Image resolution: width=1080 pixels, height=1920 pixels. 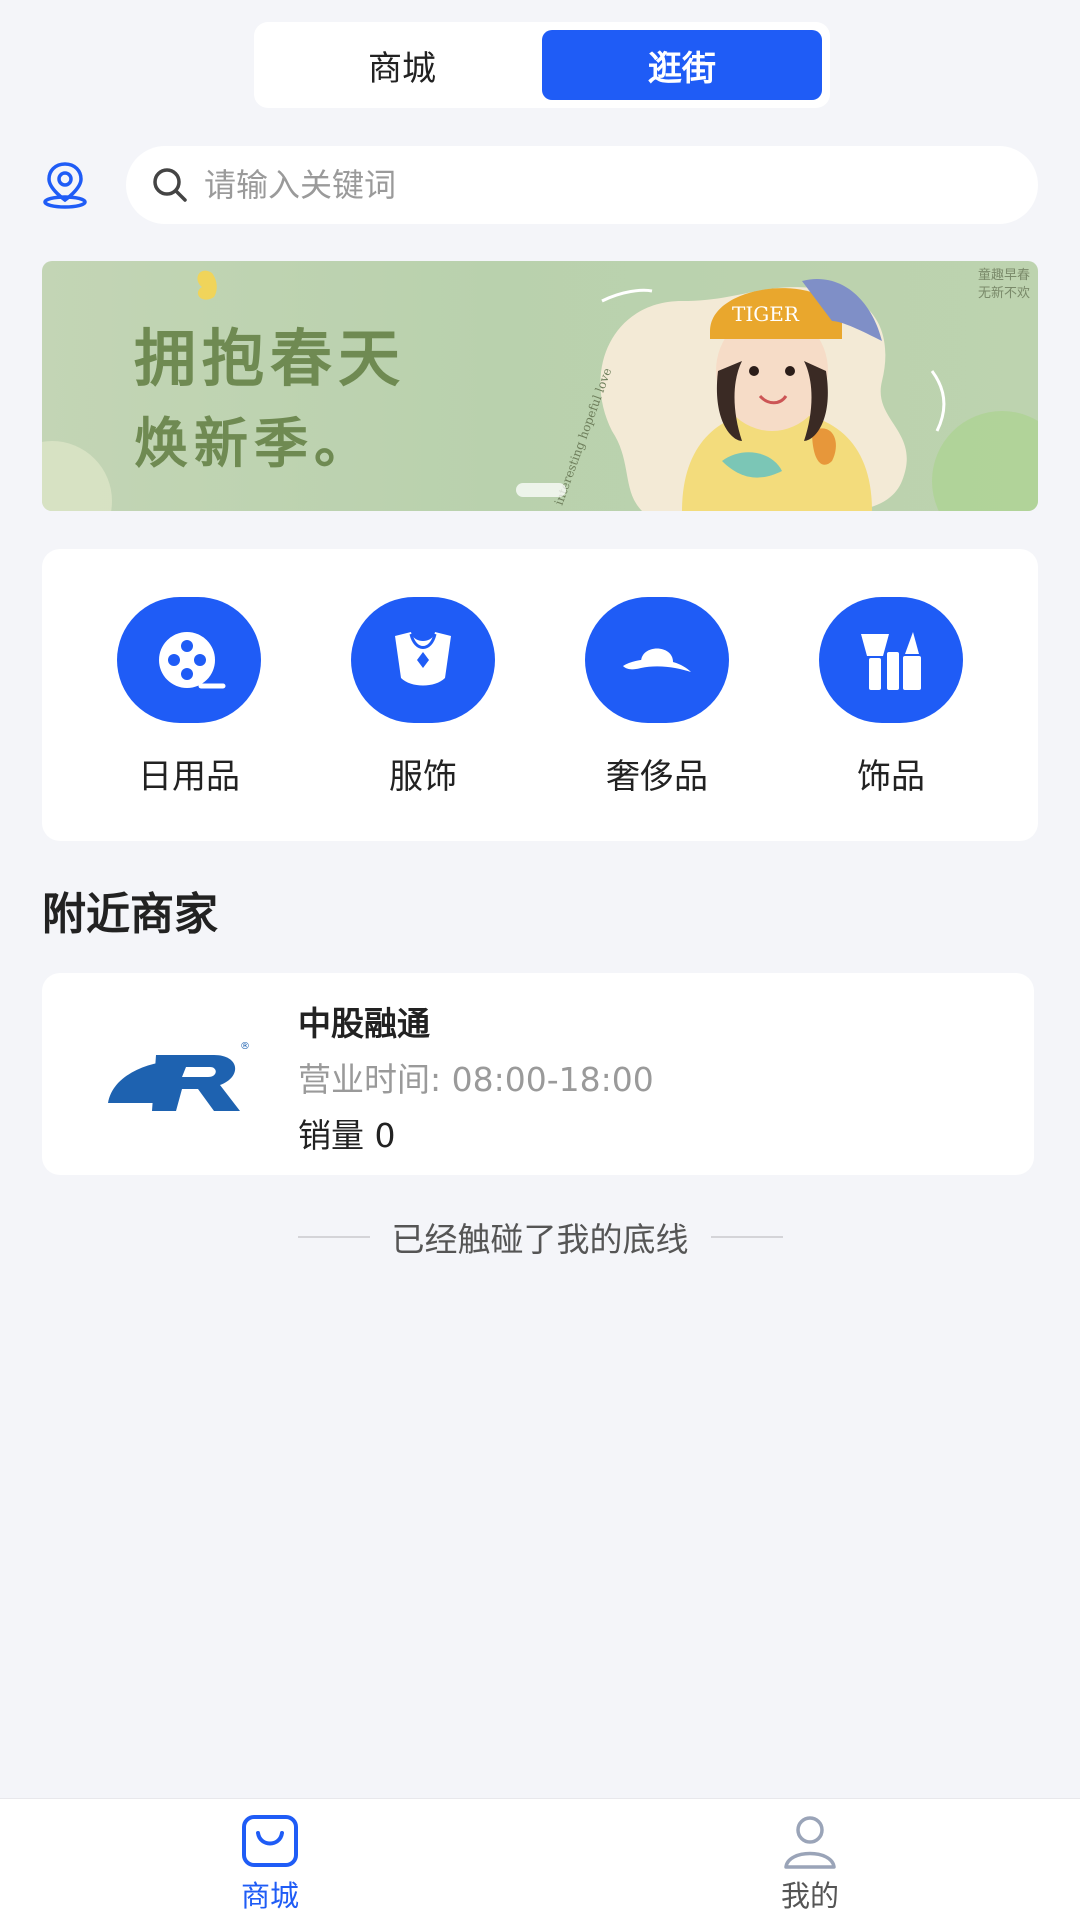 I want to click on merchant-hours: 营业时间: 08:00-18:00, so click(x=476, y=1079).